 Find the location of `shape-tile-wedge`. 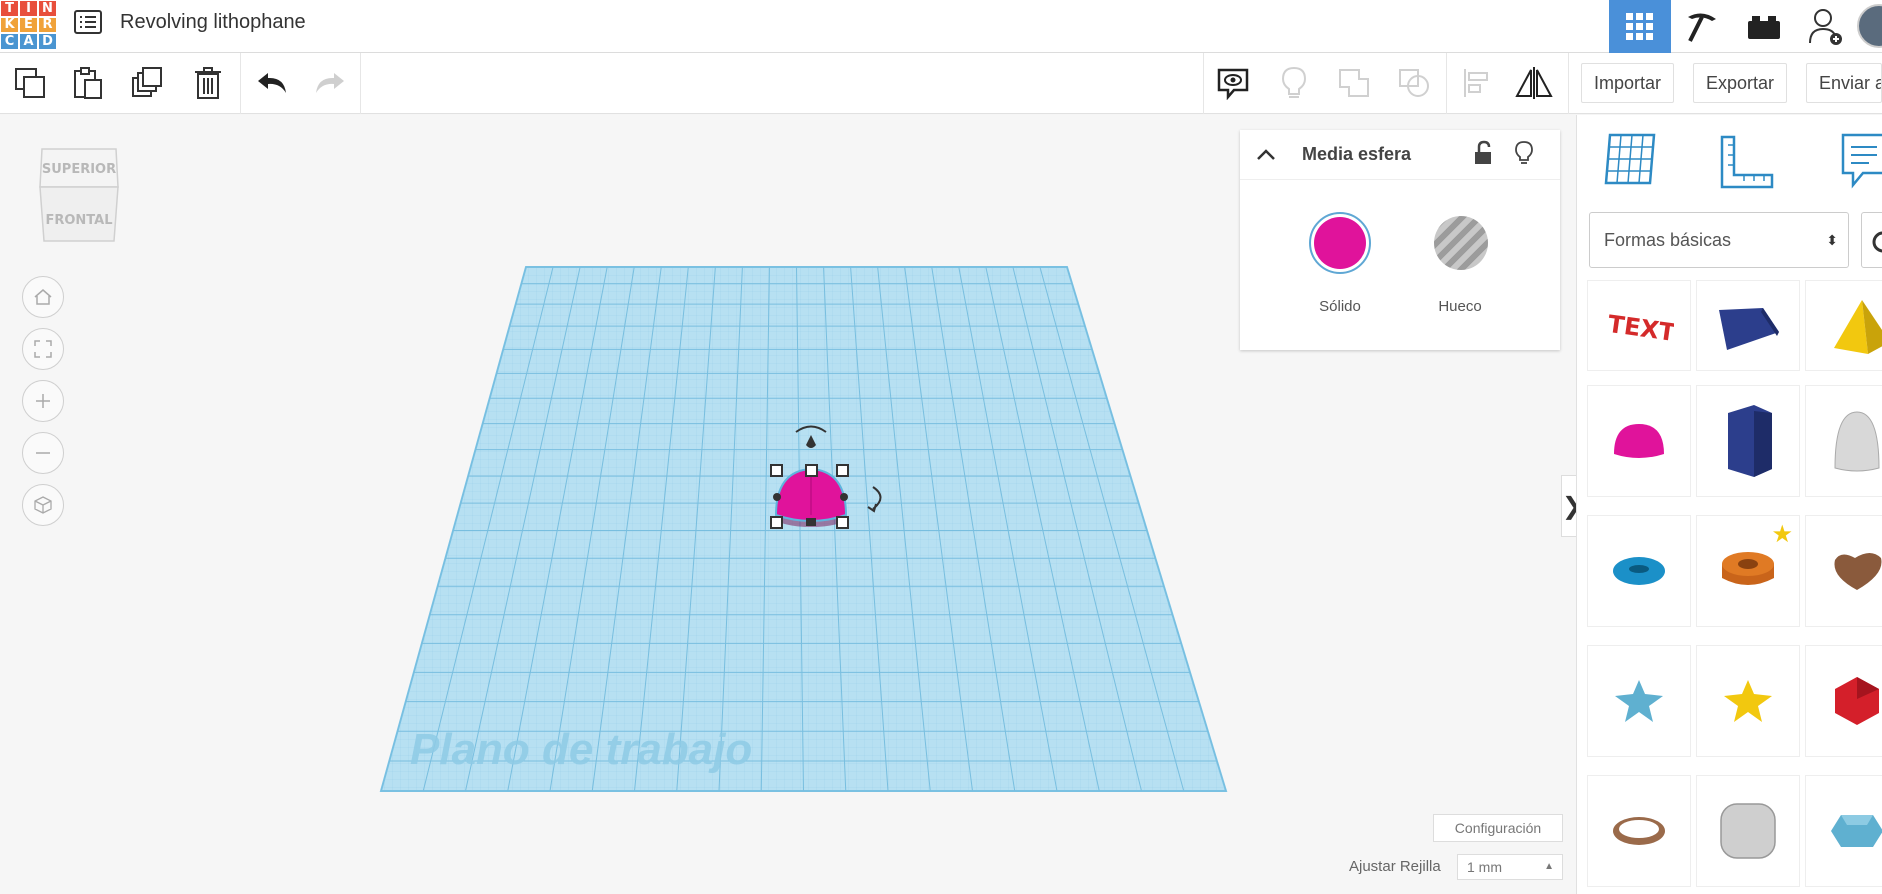

shape-tile-wedge is located at coordinates (1748, 325).